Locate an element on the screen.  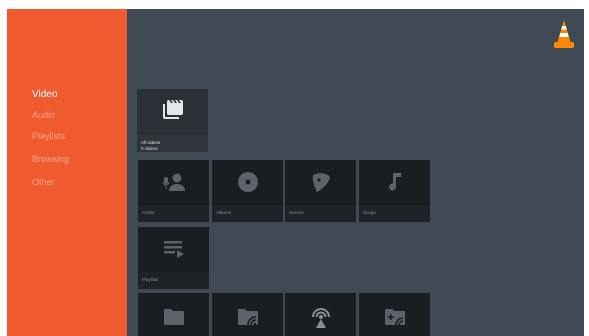
playlists-label: Playlists is located at coordinates (173, 280).